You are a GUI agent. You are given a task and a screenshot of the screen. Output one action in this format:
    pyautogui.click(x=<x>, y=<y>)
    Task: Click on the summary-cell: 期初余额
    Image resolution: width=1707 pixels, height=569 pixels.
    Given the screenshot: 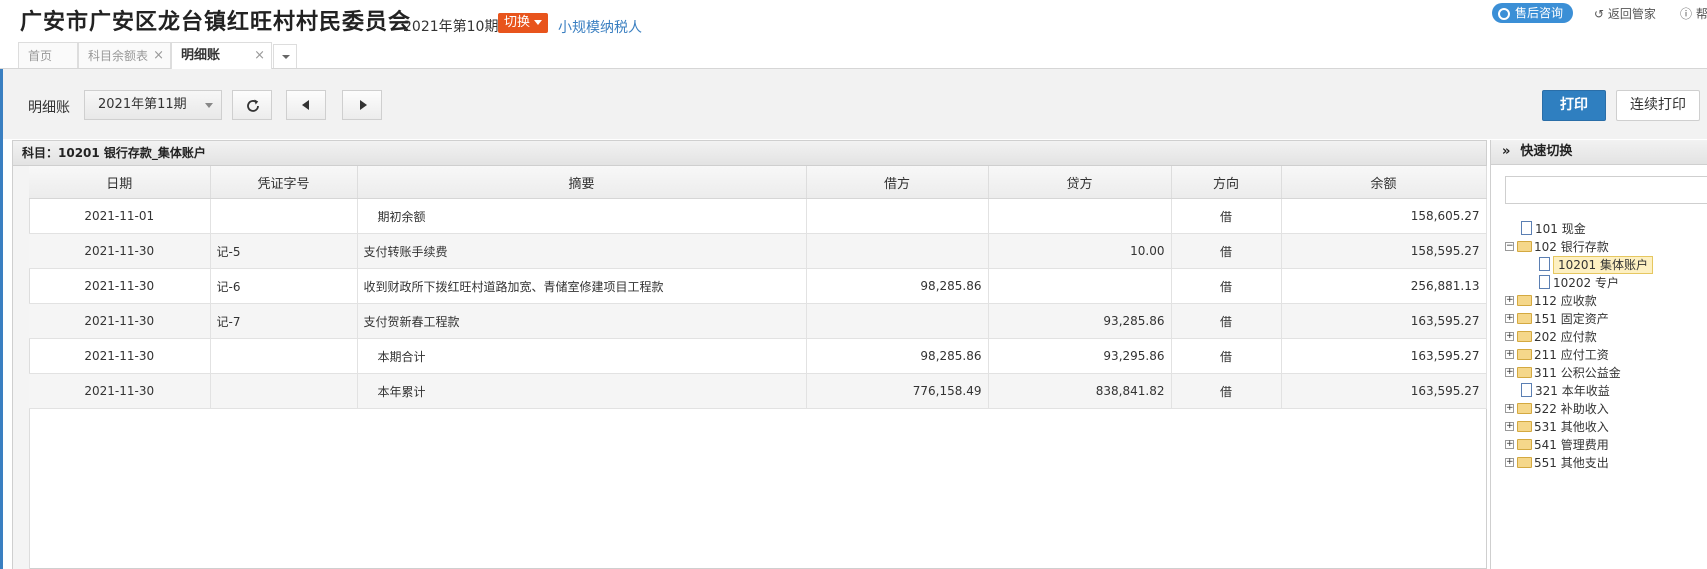 What is the action you would take?
    pyautogui.click(x=582, y=216)
    